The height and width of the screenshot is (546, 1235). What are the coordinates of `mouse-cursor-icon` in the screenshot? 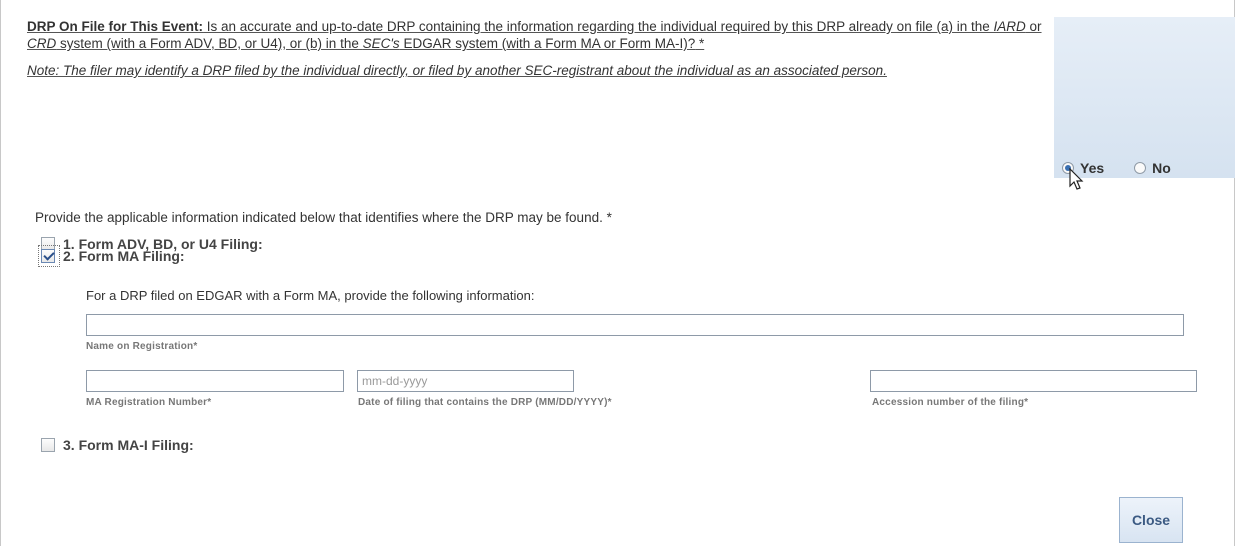 It's located at (1076, 179).